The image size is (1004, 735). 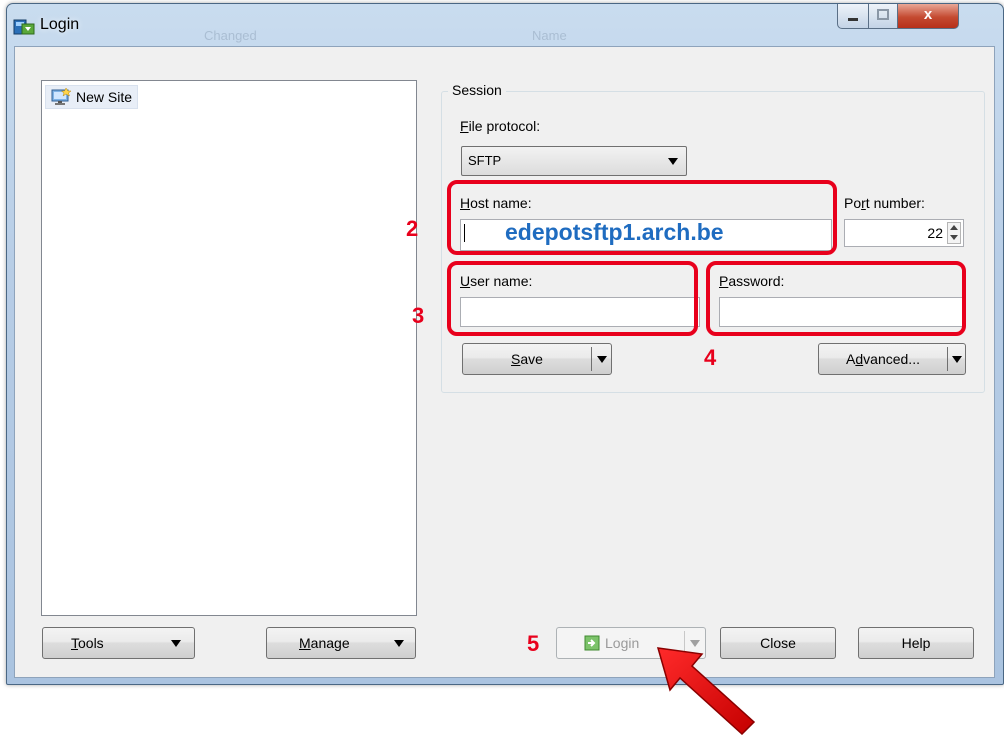 I want to click on highlight-user-name, so click(x=572, y=298).